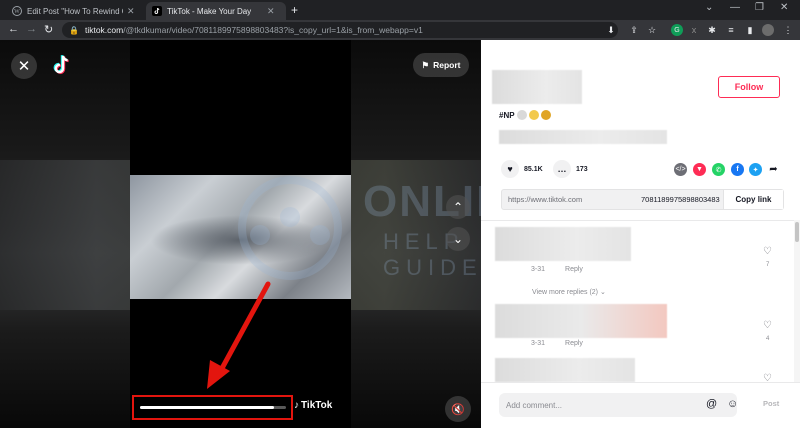 The height and width of the screenshot is (428, 800). Describe the element at coordinates (537, 87) in the screenshot. I see `author-name-blurred` at that location.